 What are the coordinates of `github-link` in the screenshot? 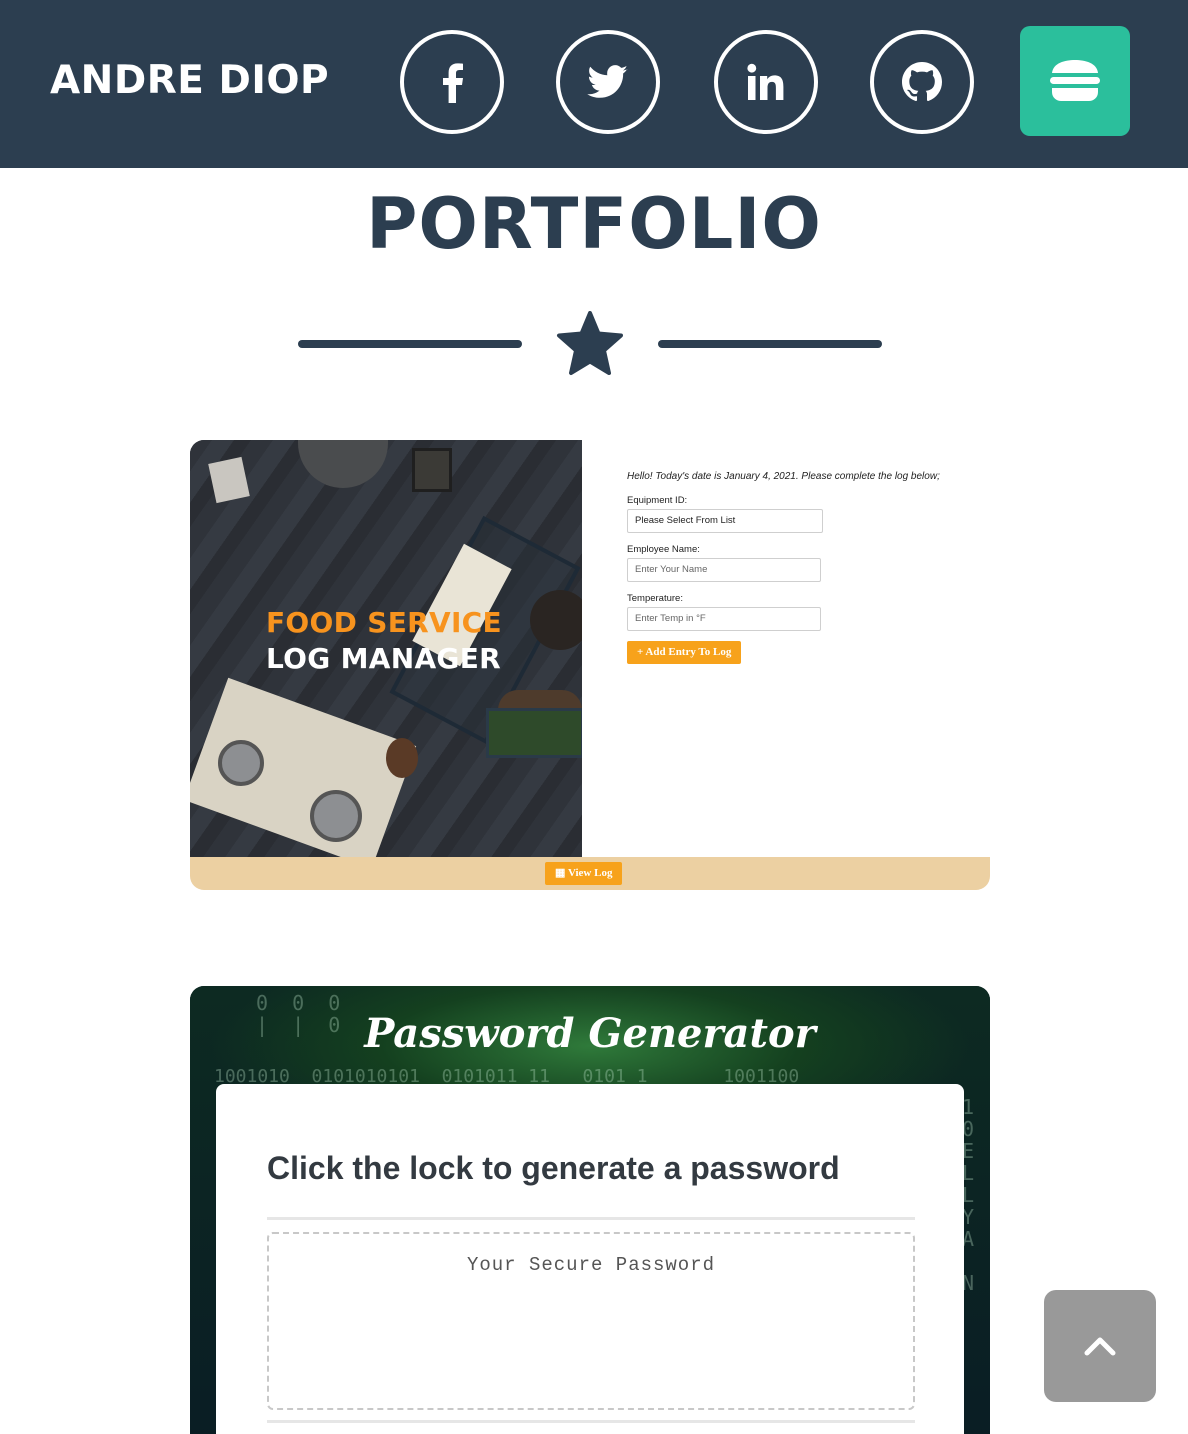 It's located at (922, 82).